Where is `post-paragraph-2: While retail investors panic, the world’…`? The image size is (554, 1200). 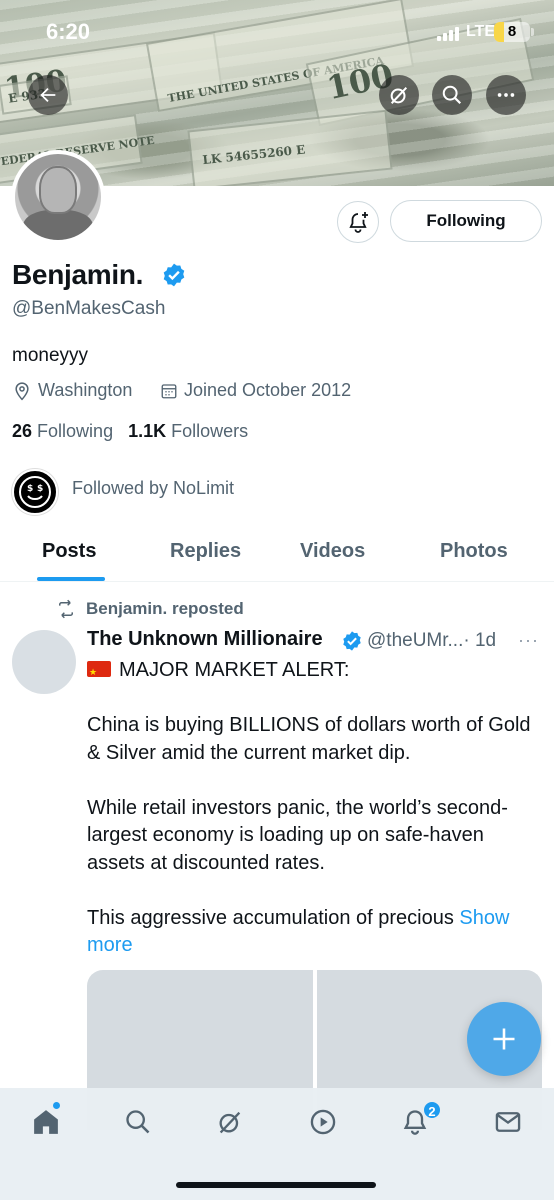
post-paragraph-2: While retail investors panic, the world’… is located at coordinates (297, 835).